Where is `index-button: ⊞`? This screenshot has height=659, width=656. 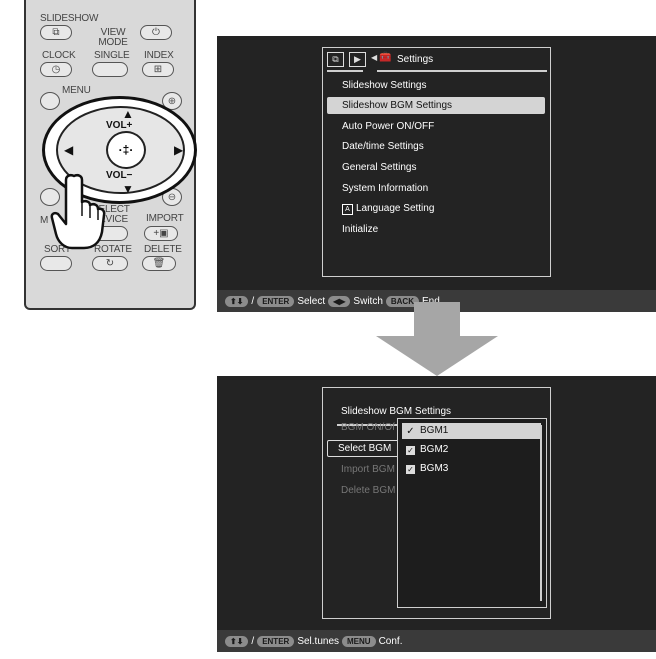 index-button: ⊞ is located at coordinates (158, 69).